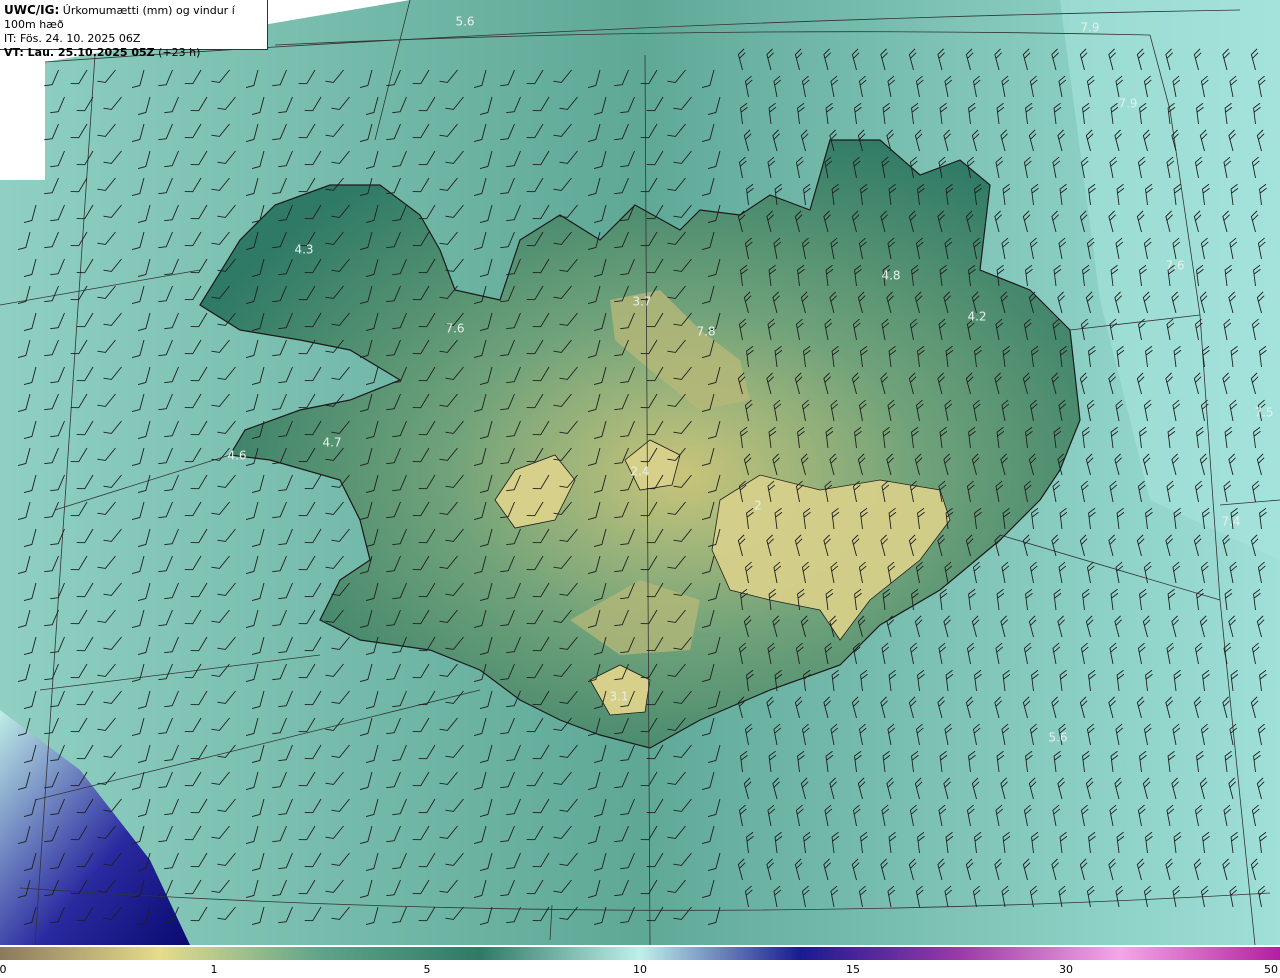 The width and height of the screenshot is (1280, 978). I want to click on colorbar-tick-label: 15, so click(853, 969).